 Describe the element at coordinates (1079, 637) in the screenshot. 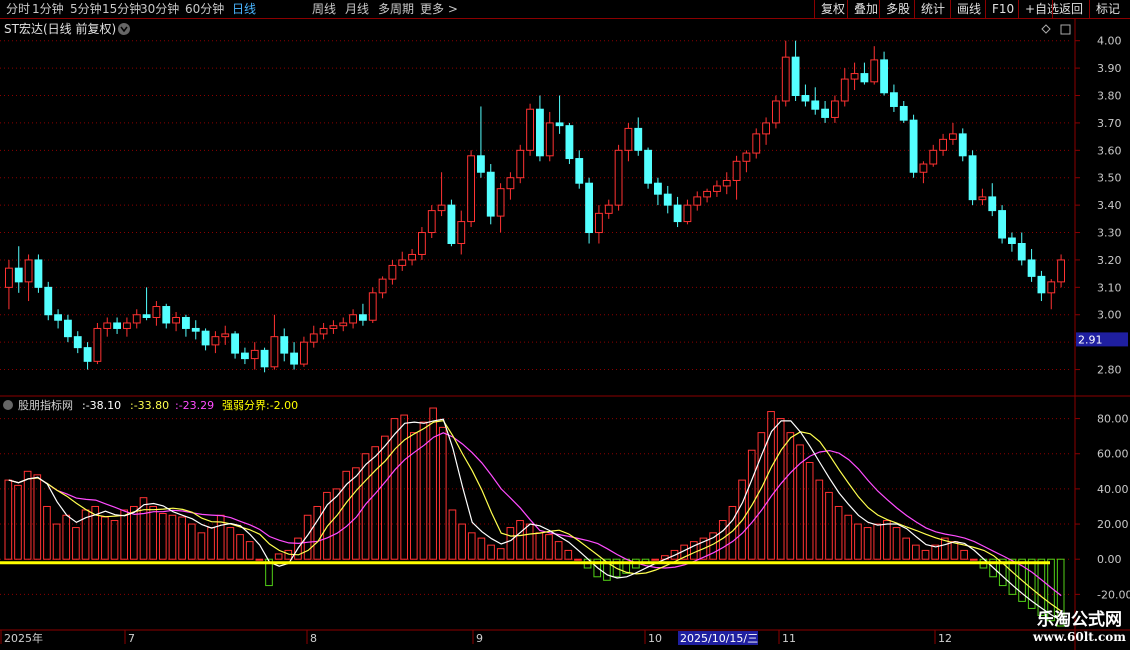

I see `watermark-url: www.60lt.com` at that location.